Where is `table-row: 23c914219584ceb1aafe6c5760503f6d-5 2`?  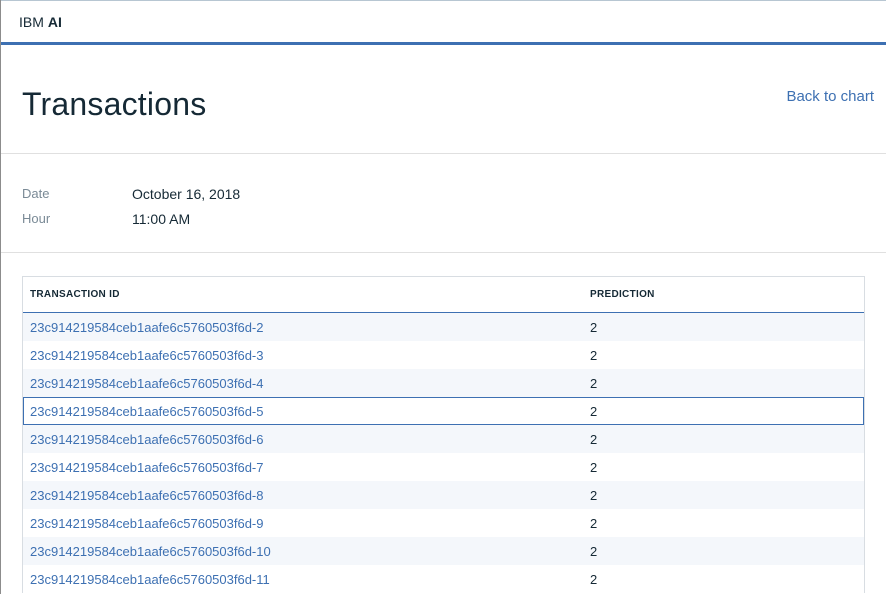
table-row: 23c914219584ceb1aafe6c5760503f6d-5 2 is located at coordinates (443, 411).